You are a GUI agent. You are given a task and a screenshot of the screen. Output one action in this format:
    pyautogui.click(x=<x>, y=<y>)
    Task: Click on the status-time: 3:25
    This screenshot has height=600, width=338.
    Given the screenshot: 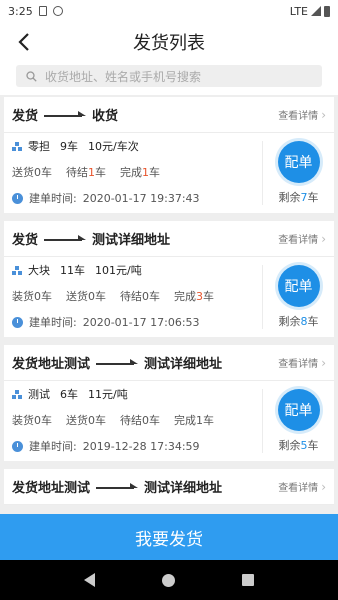 What is the action you would take?
    pyautogui.click(x=20, y=11)
    